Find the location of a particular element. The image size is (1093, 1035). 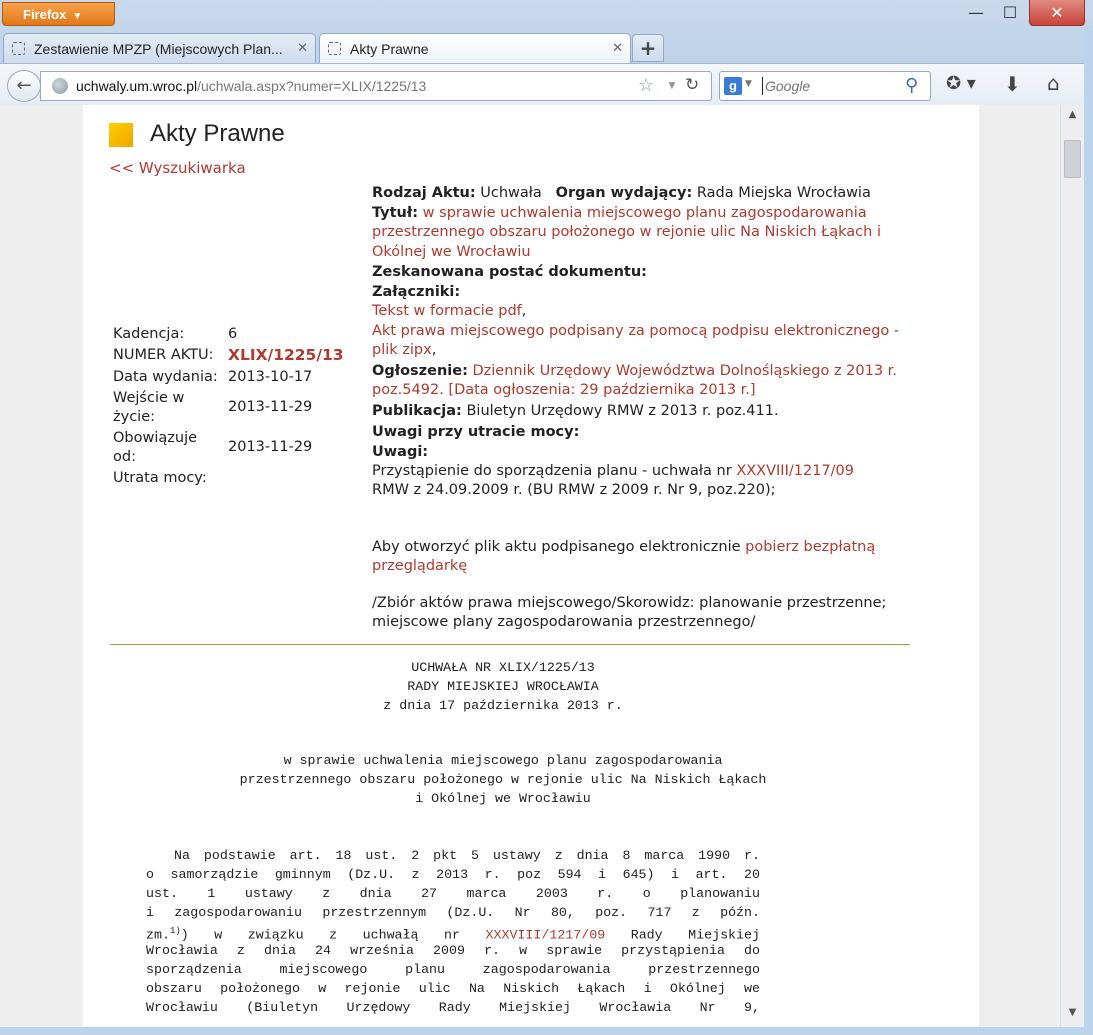

ogloszenie-label: Ogłoszenie: is located at coordinates (420, 371).